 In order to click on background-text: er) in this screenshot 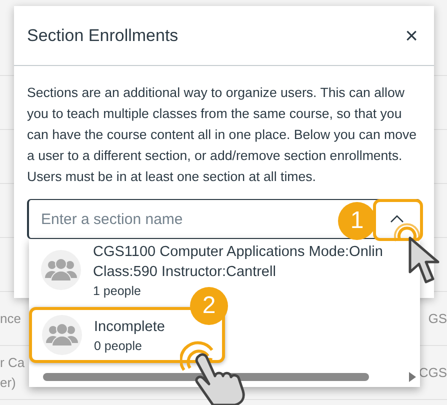, I will do `click(8, 383)`.